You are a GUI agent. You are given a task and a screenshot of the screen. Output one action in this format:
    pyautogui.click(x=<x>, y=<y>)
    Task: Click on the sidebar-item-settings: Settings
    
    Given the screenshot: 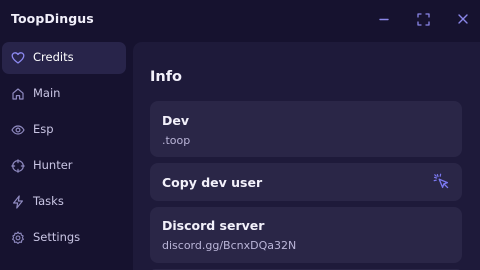 What is the action you would take?
    pyautogui.click(x=64, y=238)
    